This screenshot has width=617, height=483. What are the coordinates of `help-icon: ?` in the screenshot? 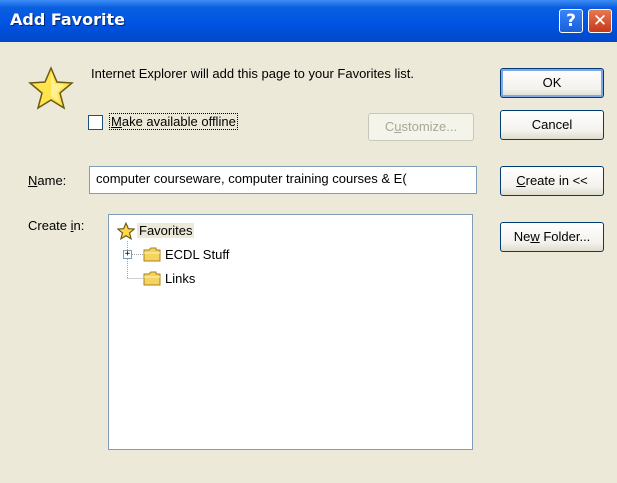 It's located at (571, 21).